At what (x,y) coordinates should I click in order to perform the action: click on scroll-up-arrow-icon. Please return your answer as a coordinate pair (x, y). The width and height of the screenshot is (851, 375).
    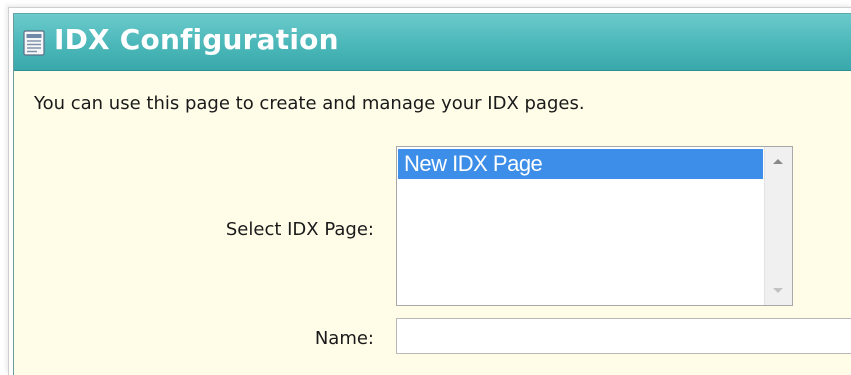
    Looking at the image, I should click on (778, 161).